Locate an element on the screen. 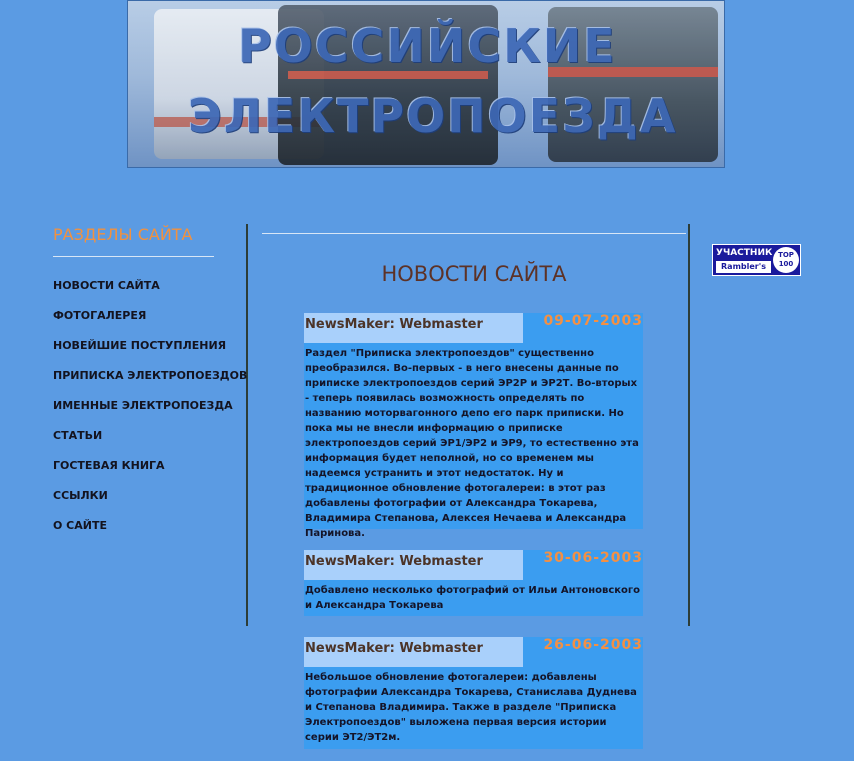 The width and height of the screenshot is (854, 761). sidebar-title-rule is located at coordinates (133, 256).